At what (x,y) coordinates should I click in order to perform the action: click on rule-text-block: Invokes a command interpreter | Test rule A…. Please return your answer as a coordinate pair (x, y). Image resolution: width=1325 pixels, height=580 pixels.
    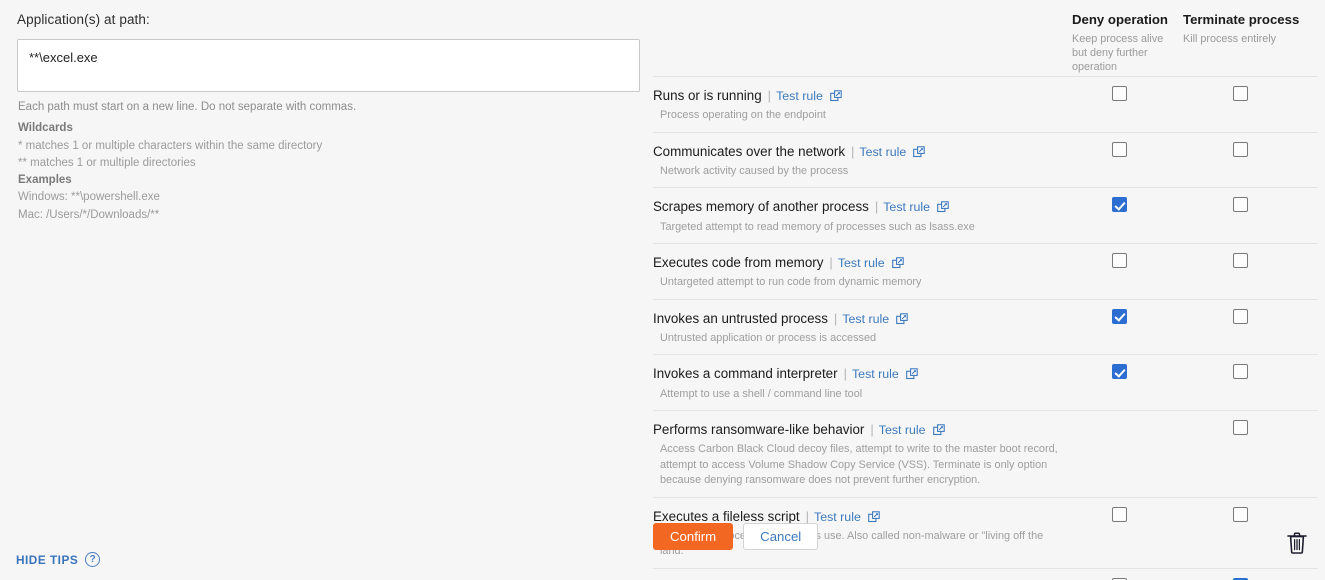
    Looking at the image, I should click on (858, 382).